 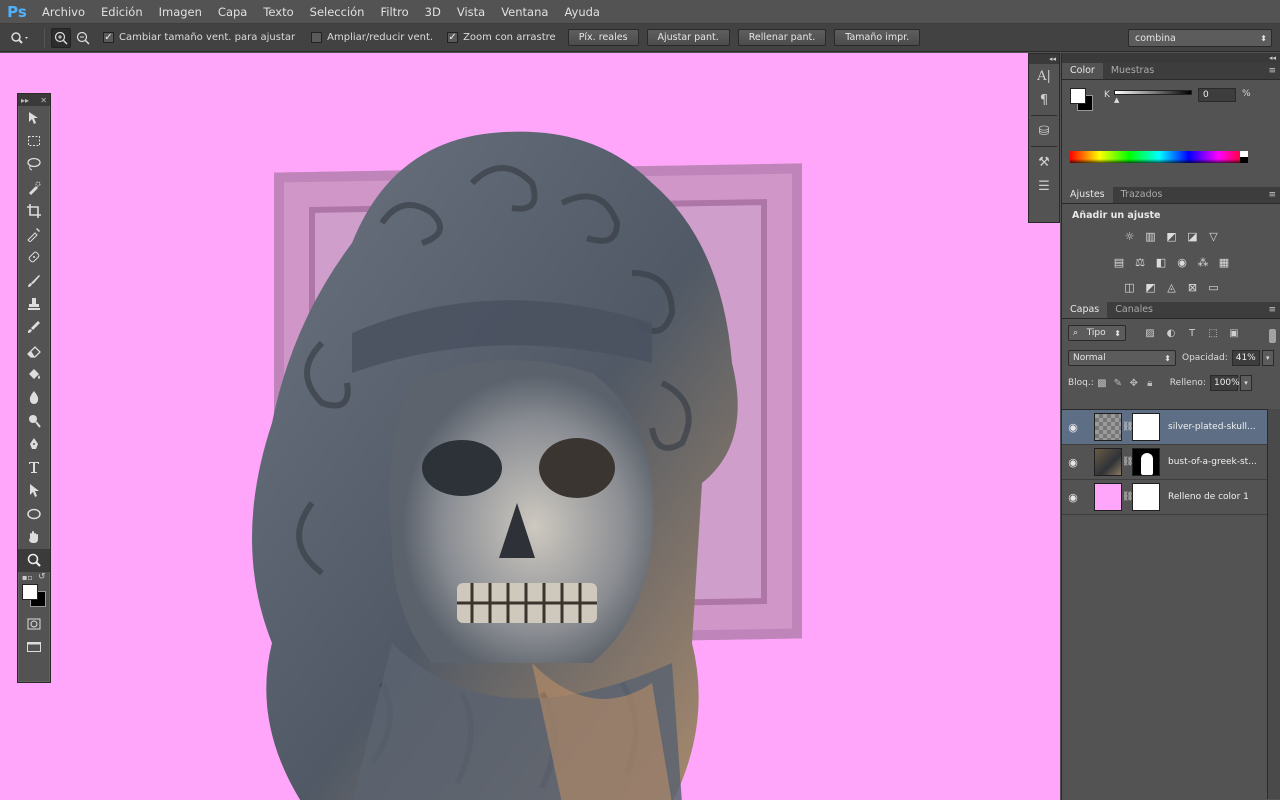 What do you see at coordinates (1200, 38) in the screenshot?
I see `workspace-select: combina ⬍` at bounding box center [1200, 38].